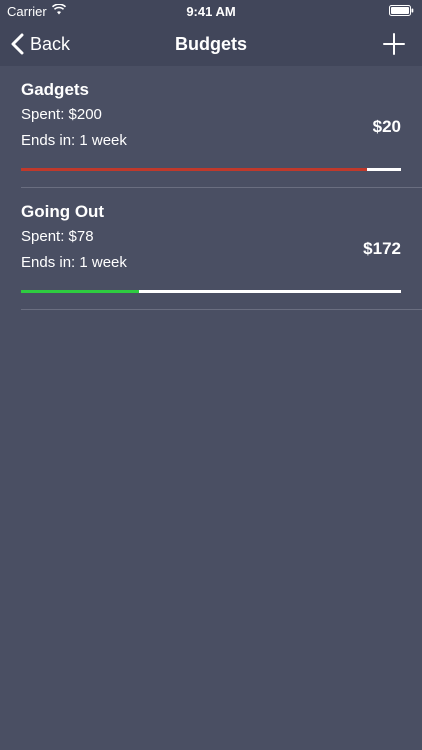 The width and height of the screenshot is (422, 750). I want to click on status-time: 9:41 AM, so click(211, 11).